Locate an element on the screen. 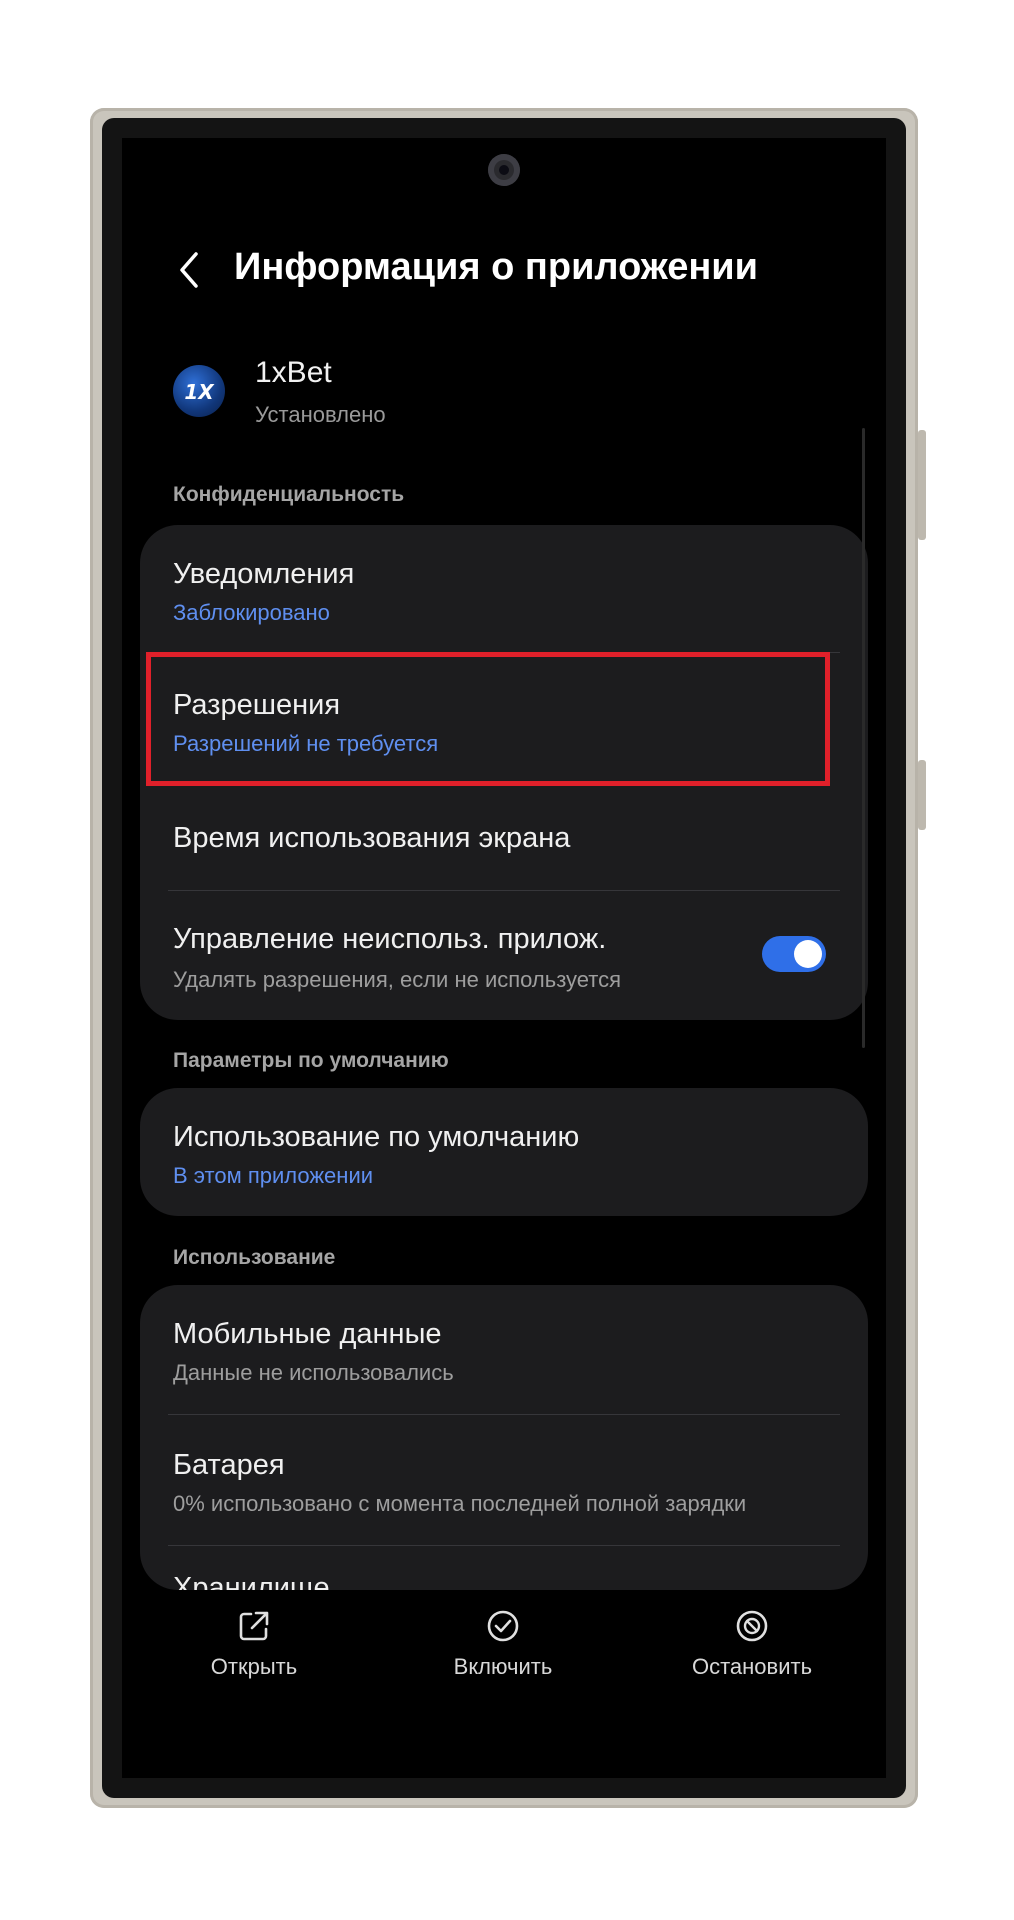 This screenshot has height=1920, width=1014. section-label-usage: Использование is located at coordinates (254, 1257).